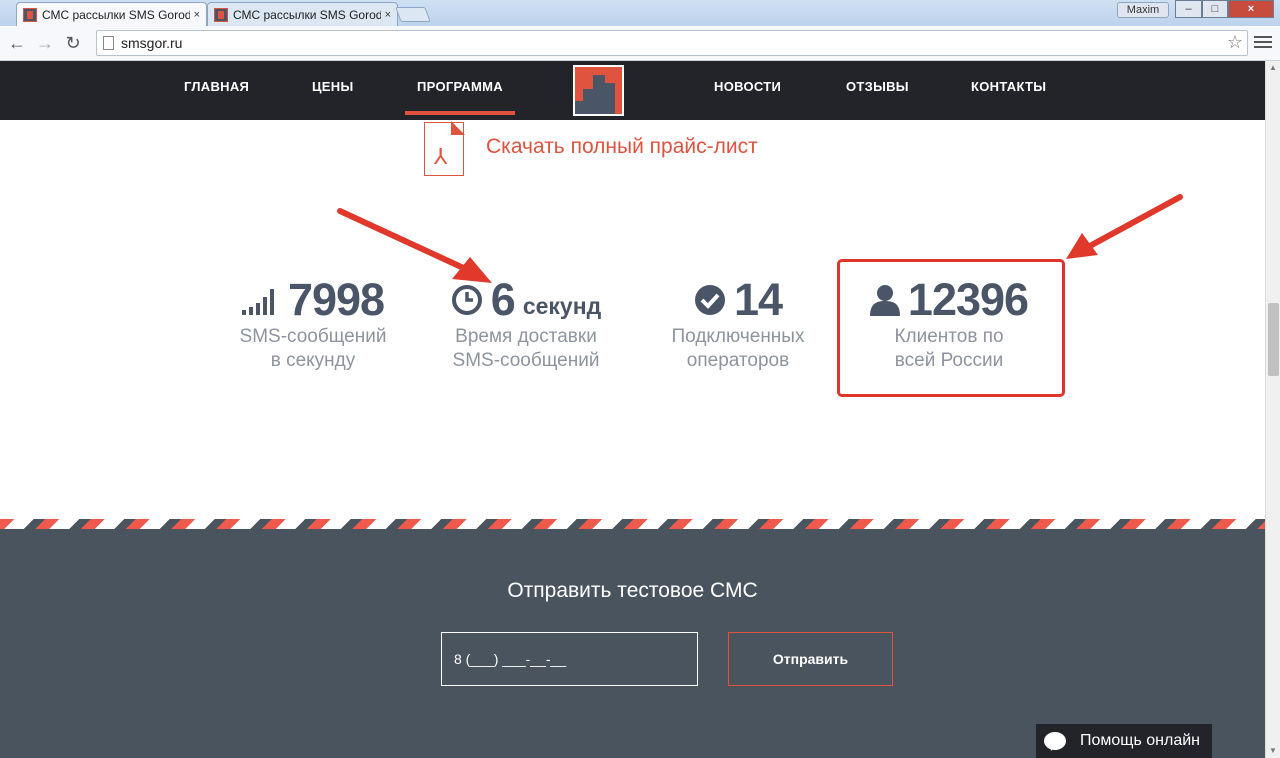 The height and width of the screenshot is (758, 1280). Describe the element at coordinates (760, 238) in the screenshot. I see `annotation-arrows` at that location.